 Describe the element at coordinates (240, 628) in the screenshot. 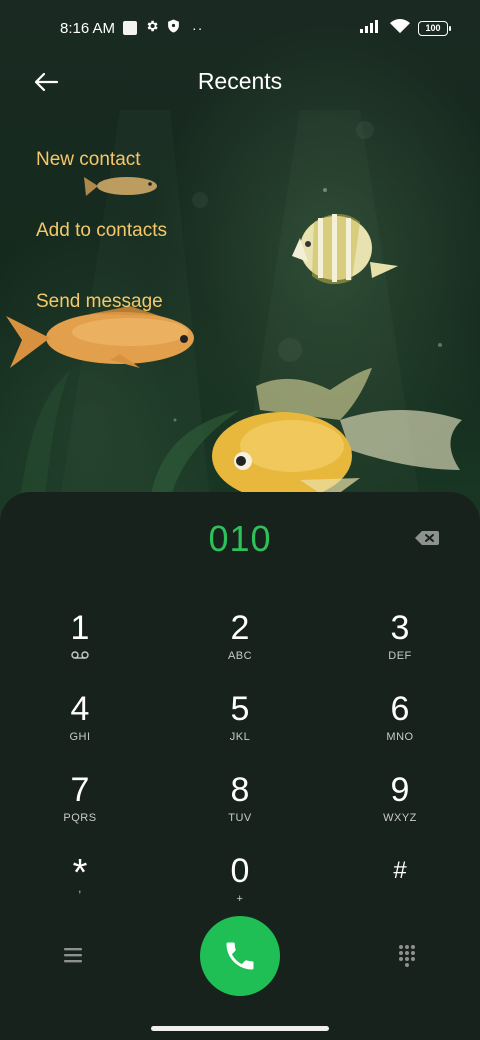

I see `key-digit: 2` at that location.